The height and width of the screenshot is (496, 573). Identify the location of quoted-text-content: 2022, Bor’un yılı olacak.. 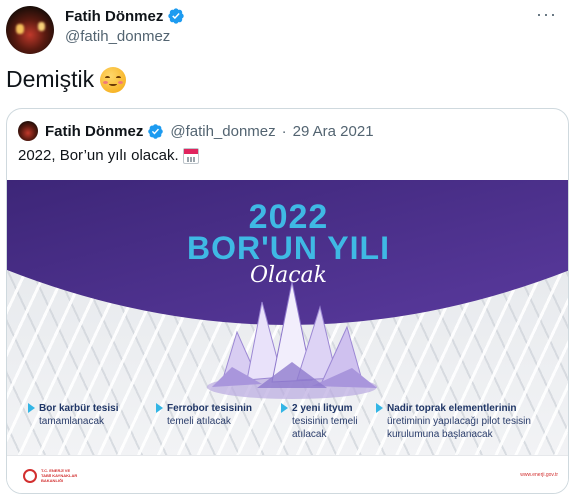
(98, 155).